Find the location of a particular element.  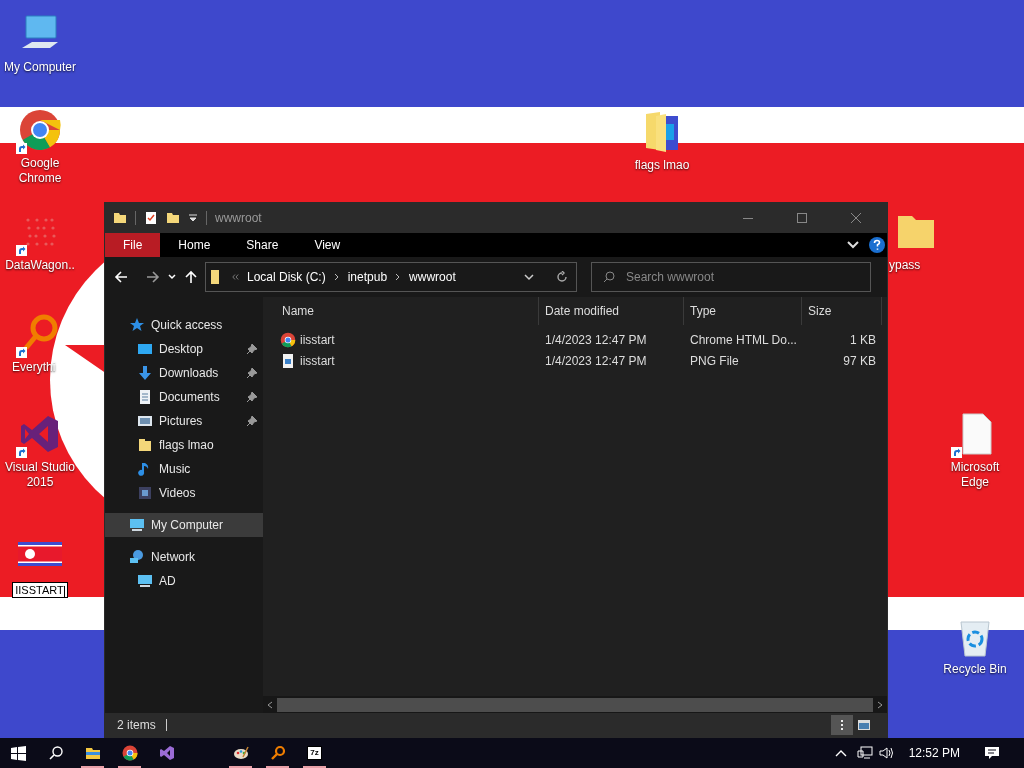

desktop-icon is located at coordinates (145, 349).